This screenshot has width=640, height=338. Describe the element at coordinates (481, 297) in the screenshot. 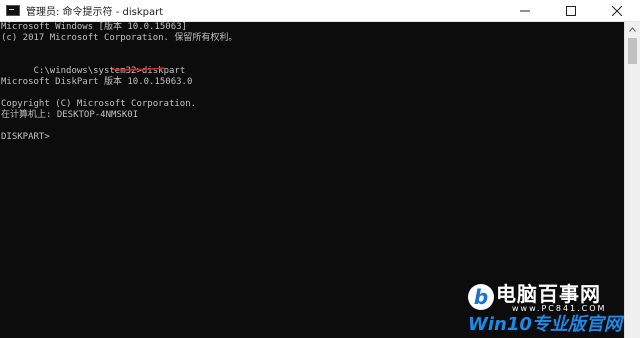

I see `watermark-logo: b` at that location.